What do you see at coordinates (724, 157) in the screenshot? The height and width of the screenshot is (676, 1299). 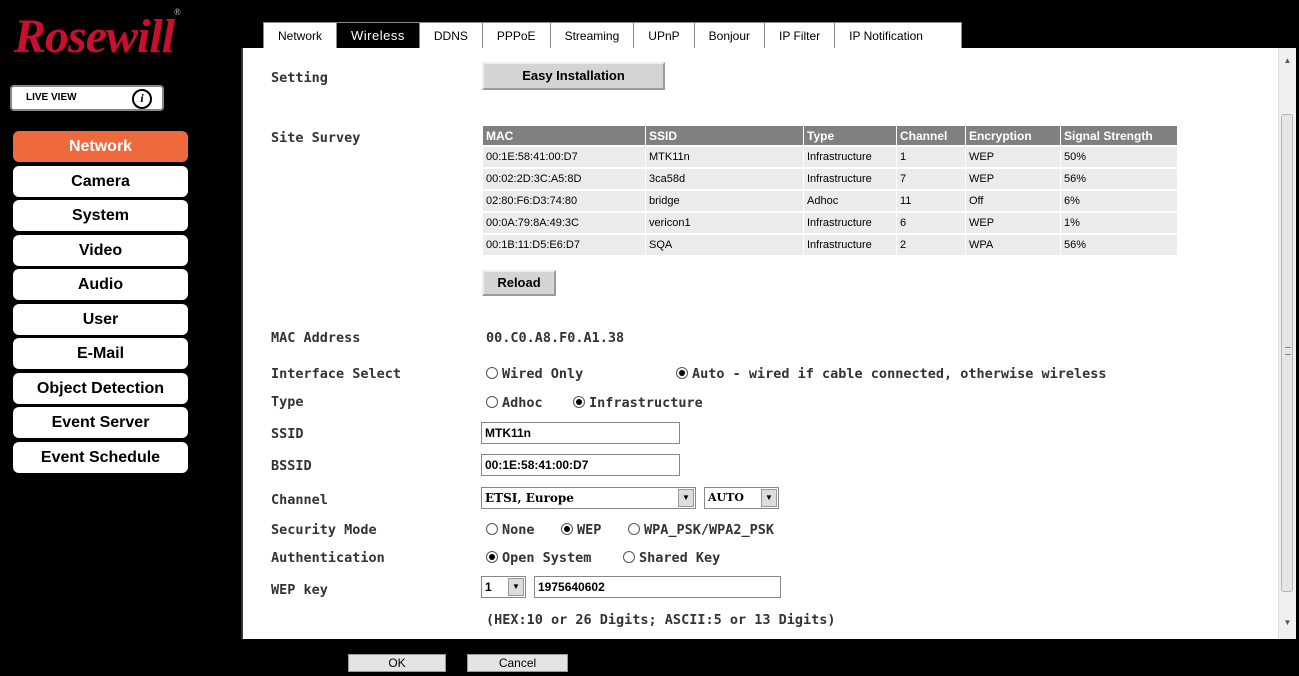 I see `cell-ssid: MTK11n` at bounding box center [724, 157].